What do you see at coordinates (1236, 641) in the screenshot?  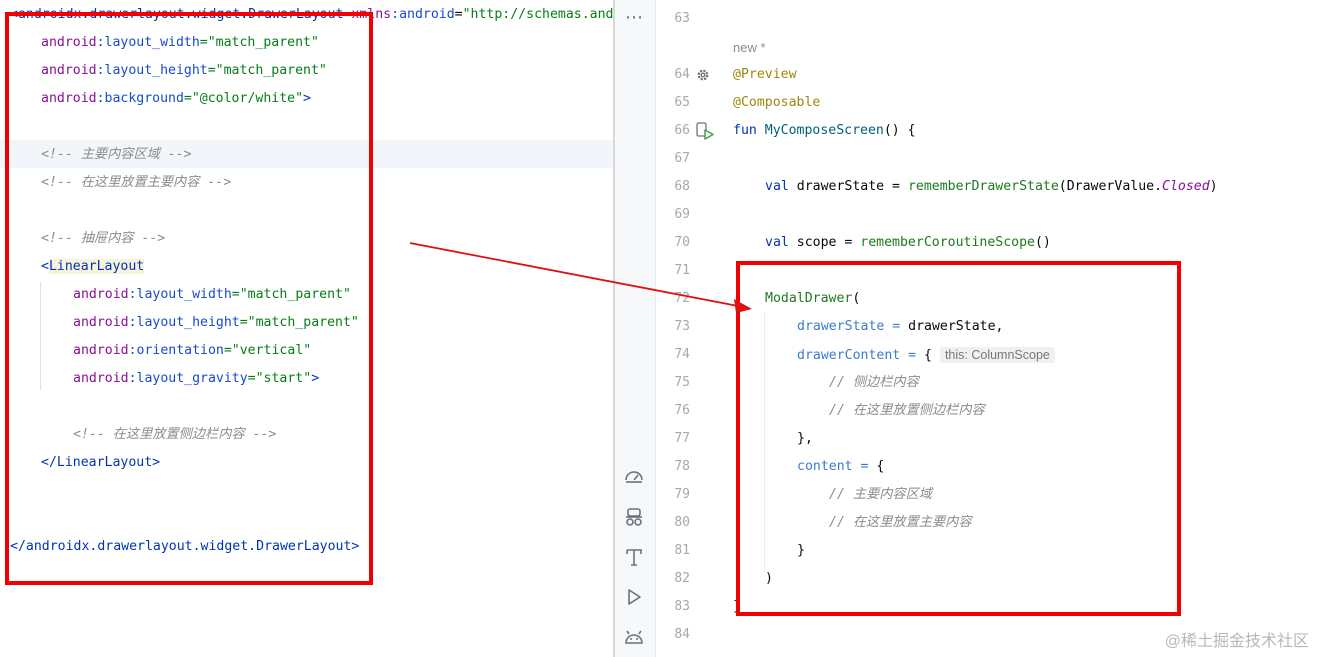 I see `watermark: @稀土掘金技术社区` at bounding box center [1236, 641].